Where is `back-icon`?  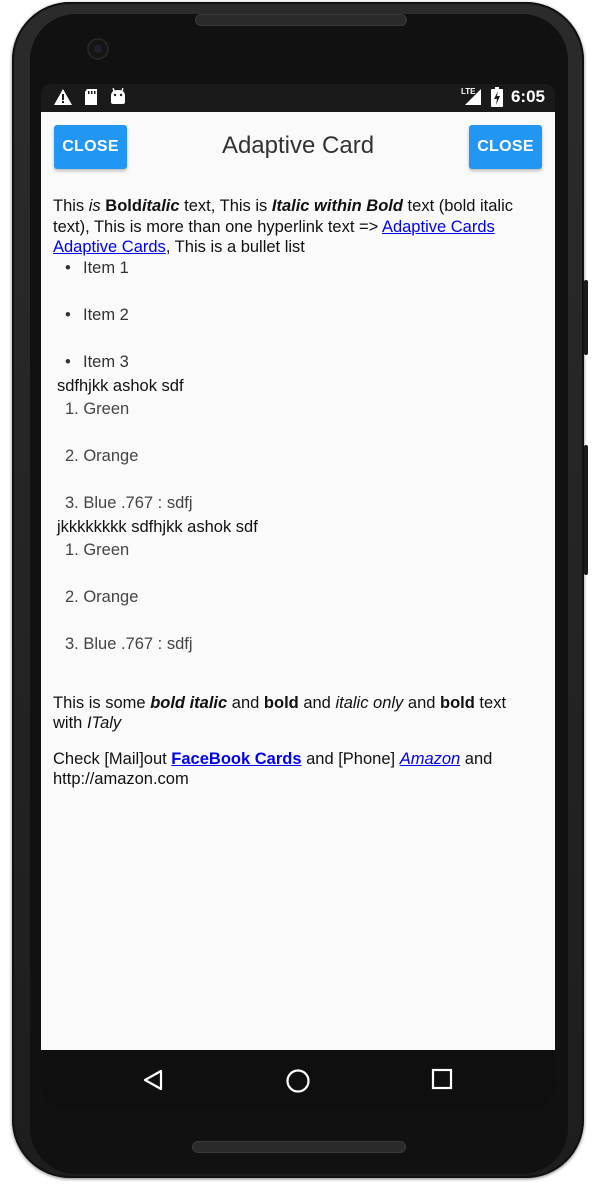 back-icon is located at coordinates (153, 1080).